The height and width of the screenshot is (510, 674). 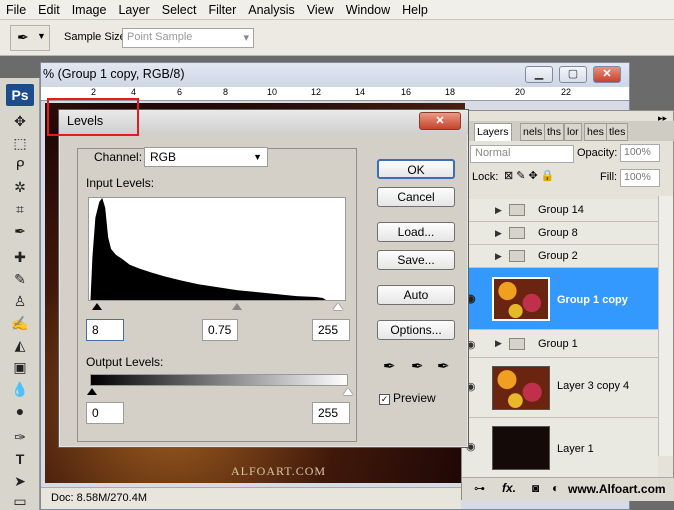 What do you see at coordinates (118, 157) in the screenshot?
I see `channel-label: Channel:` at bounding box center [118, 157].